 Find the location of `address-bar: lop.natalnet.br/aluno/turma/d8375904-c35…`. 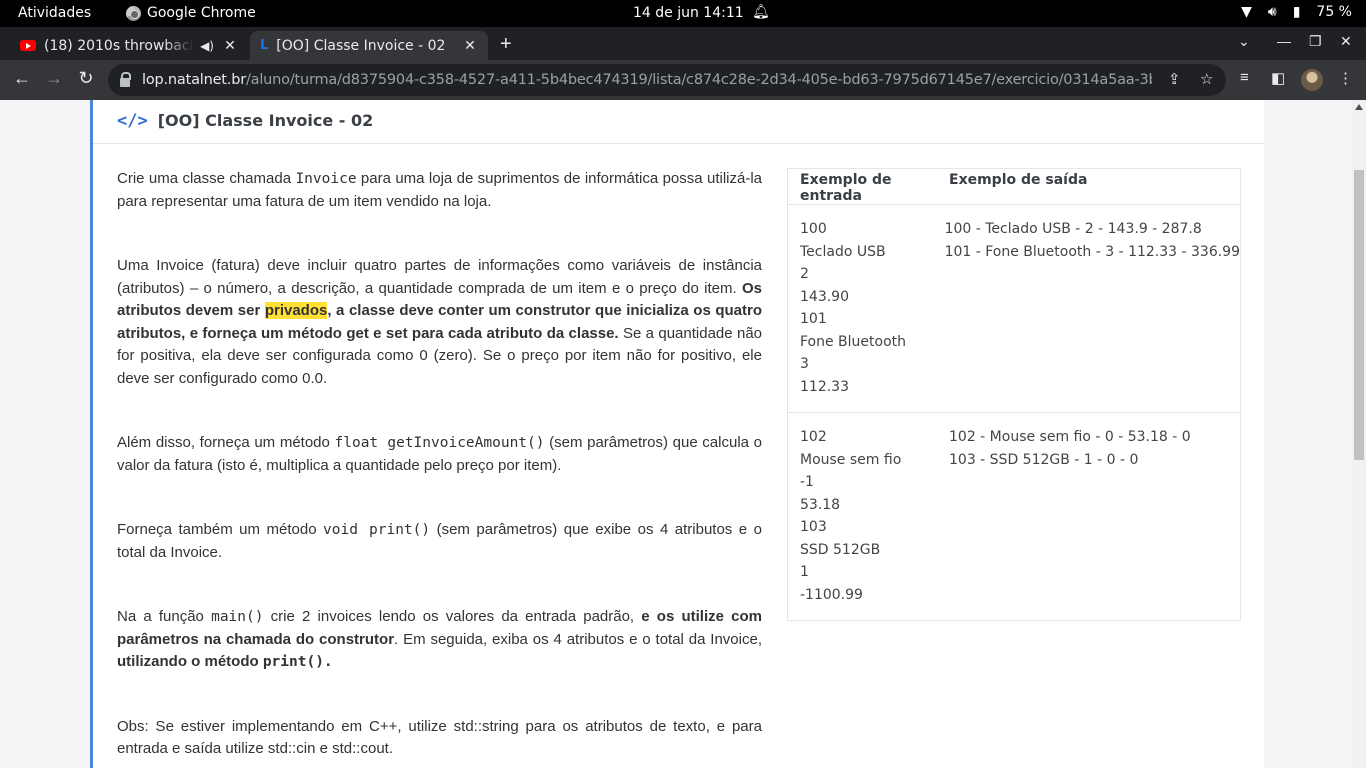

address-bar: lop.natalnet.br/aluno/turma/d8375904-c35… is located at coordinates (667, 80).